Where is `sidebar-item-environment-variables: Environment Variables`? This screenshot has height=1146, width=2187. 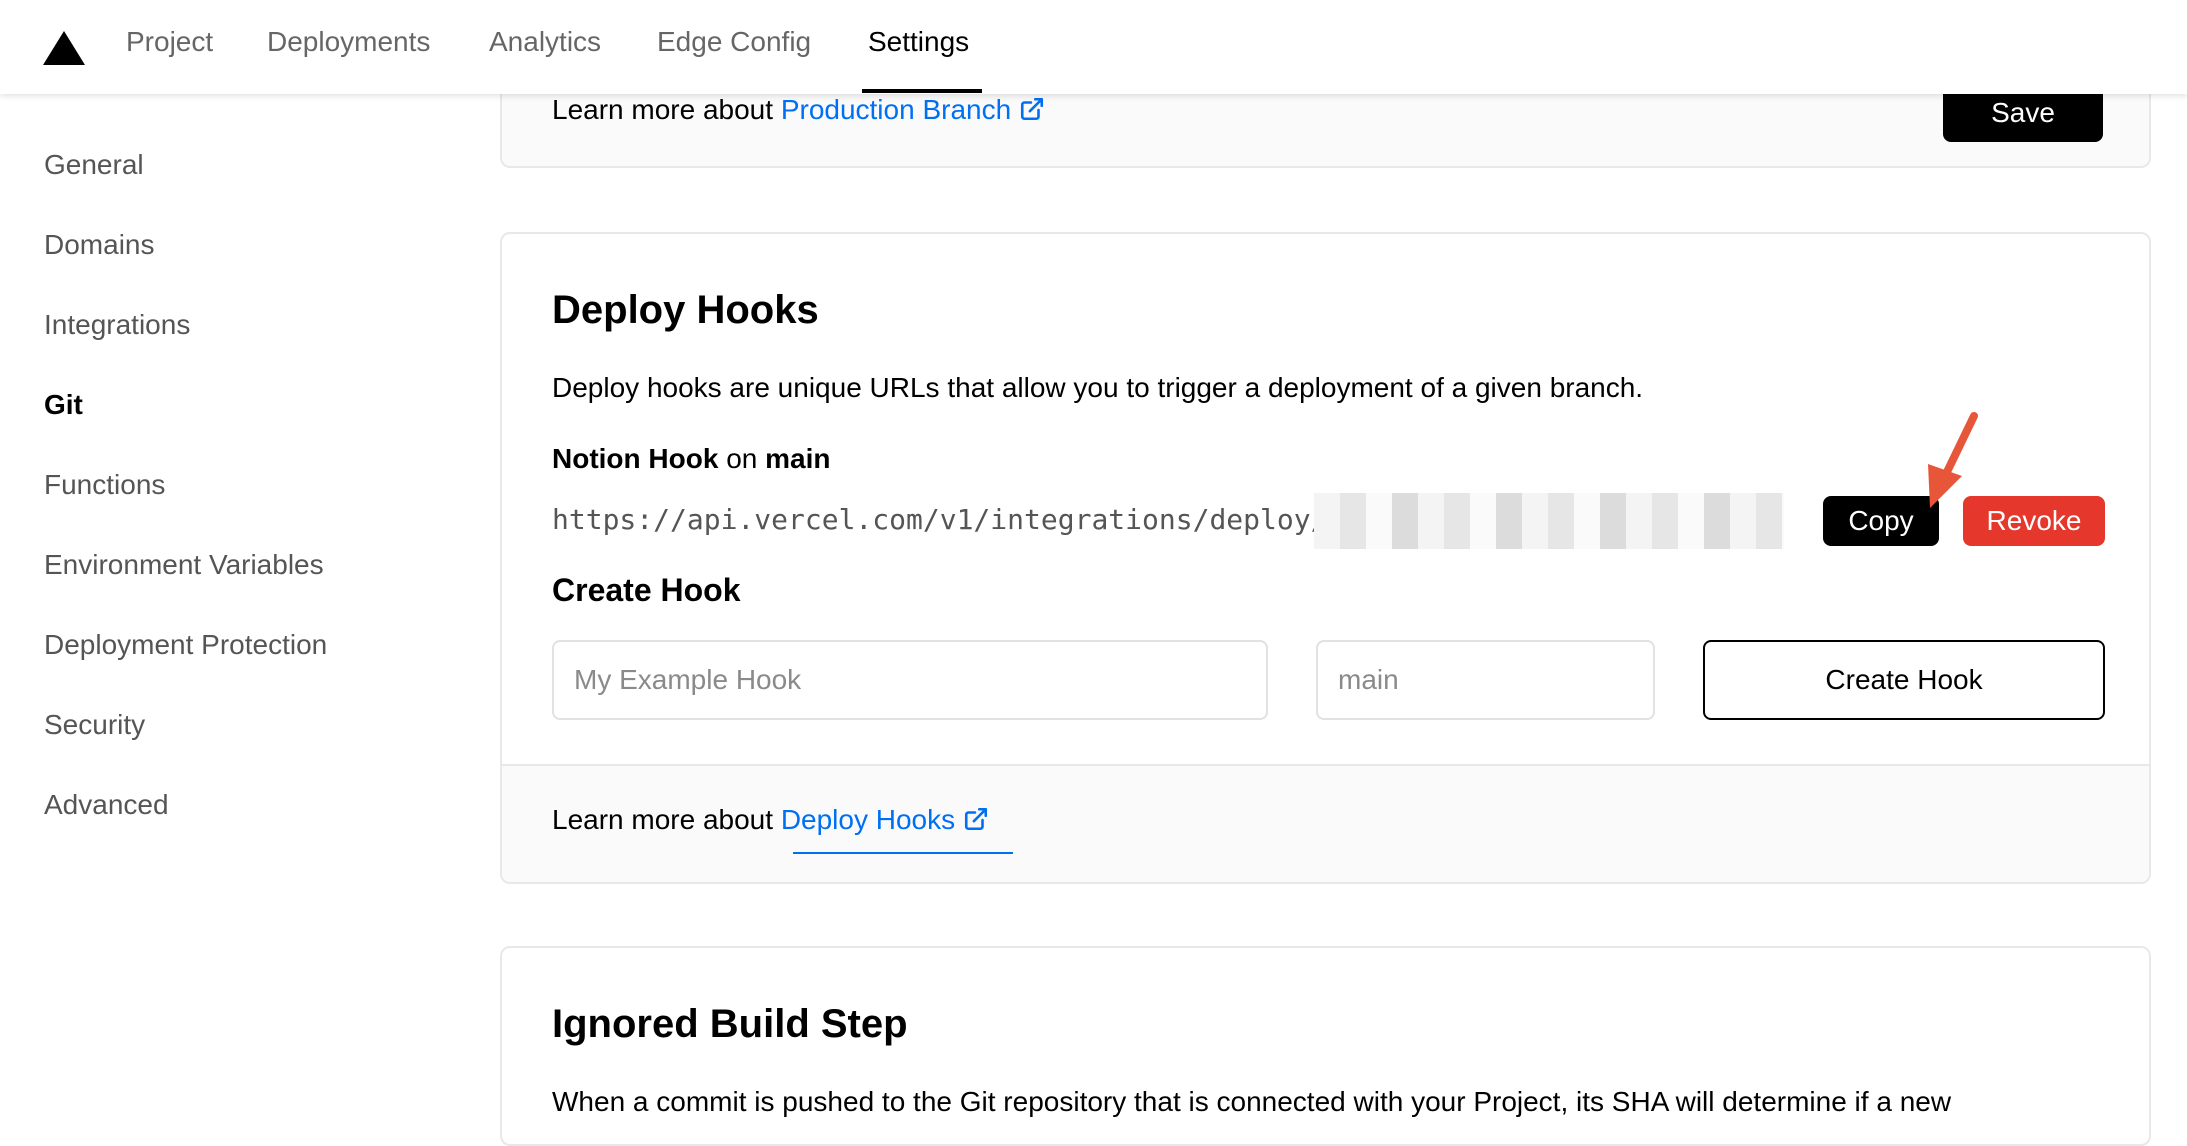
sidebar-item-environment-variables: Environment Variables is located at coordinates (184, 565).